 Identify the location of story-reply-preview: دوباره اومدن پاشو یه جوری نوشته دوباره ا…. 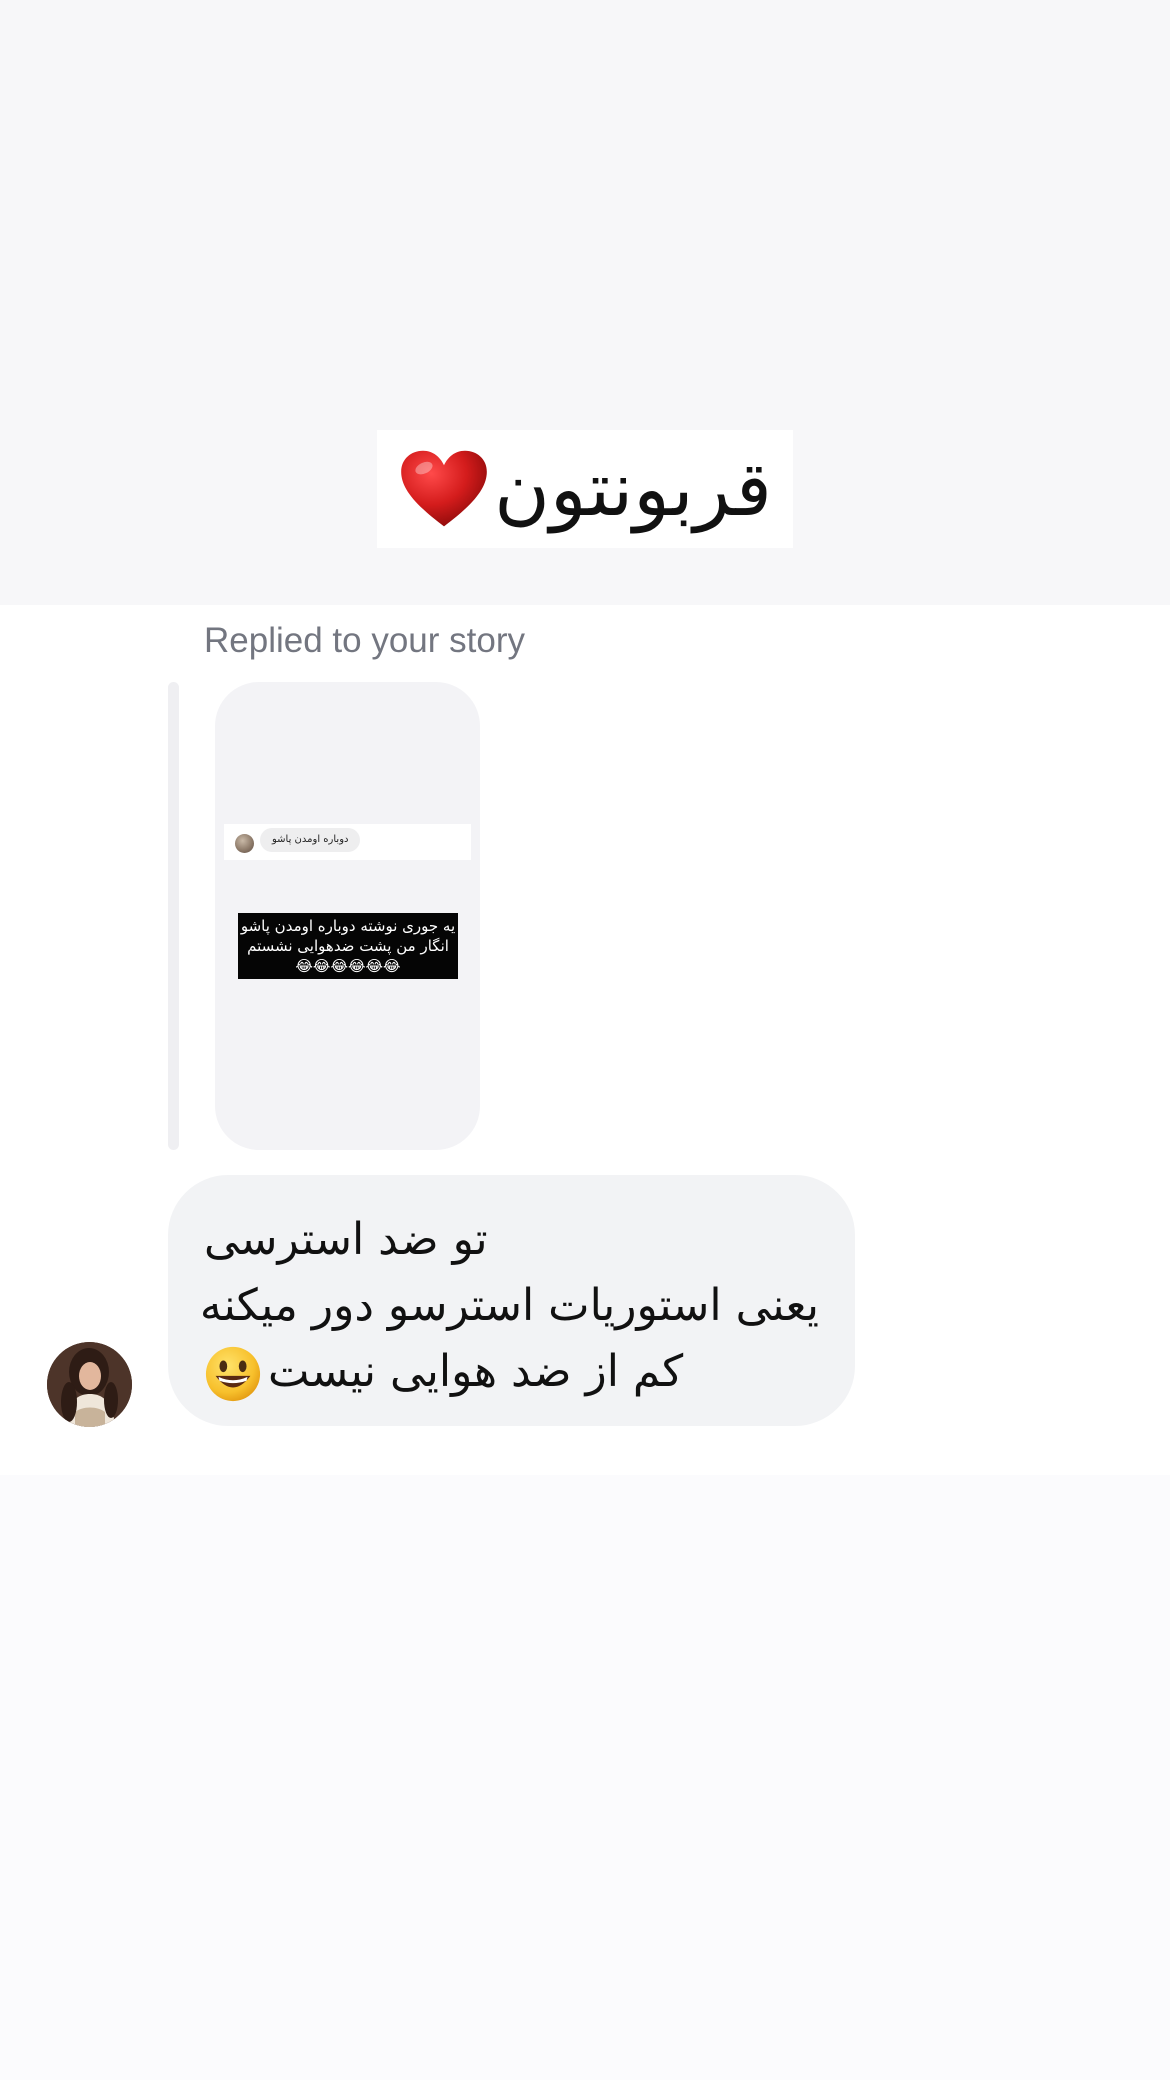
(347, 916).